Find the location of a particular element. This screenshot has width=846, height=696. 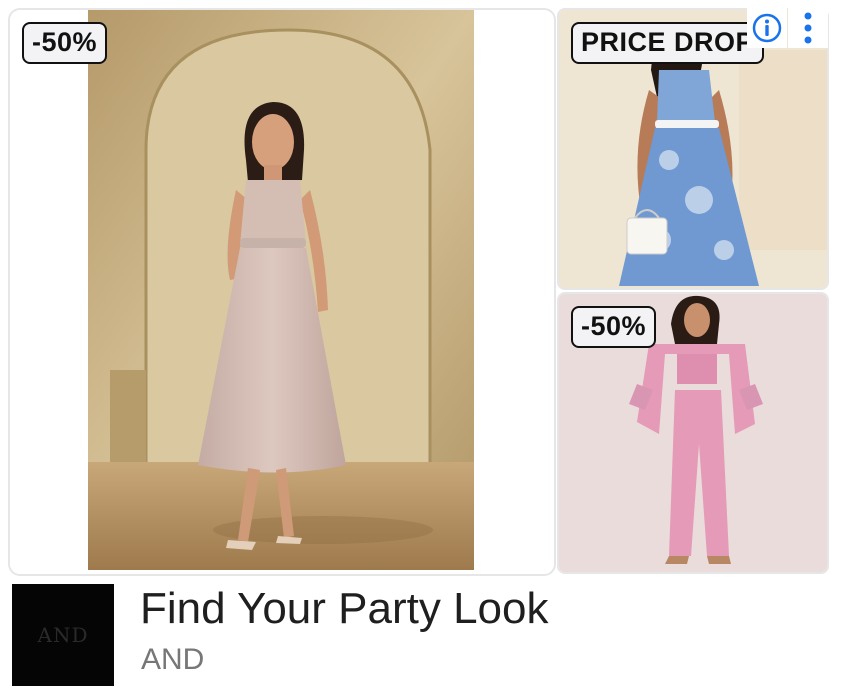

product-tile-price-drop: PRICE DROP is located at coordinates (693, 149).